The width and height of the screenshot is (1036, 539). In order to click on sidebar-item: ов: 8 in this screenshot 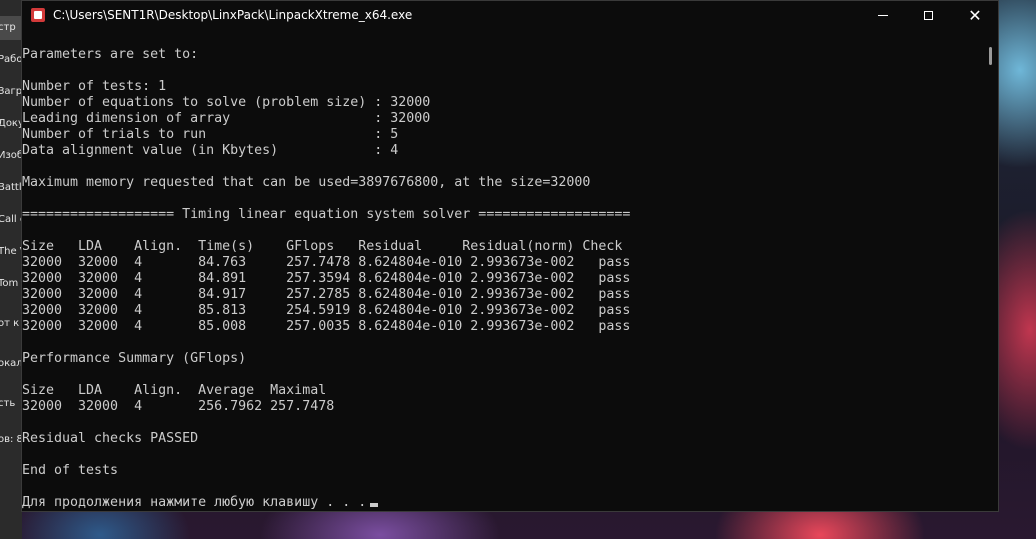, I will do `click(11, 440)`.